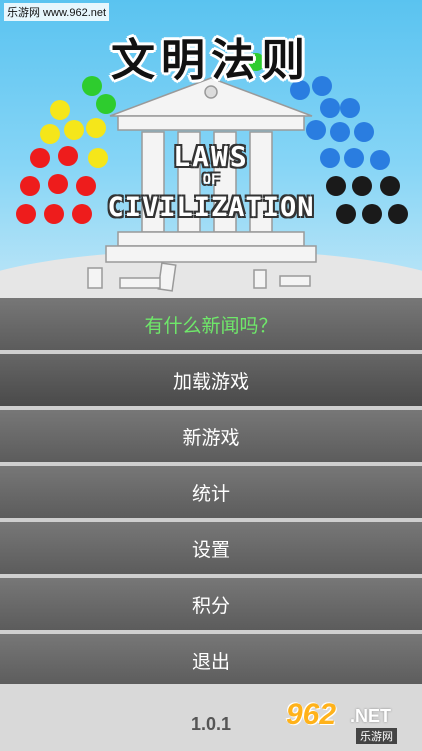  Describe the element at coordinates (311, 714) in the screenshot. I see `watermark-number: 962` at that location.